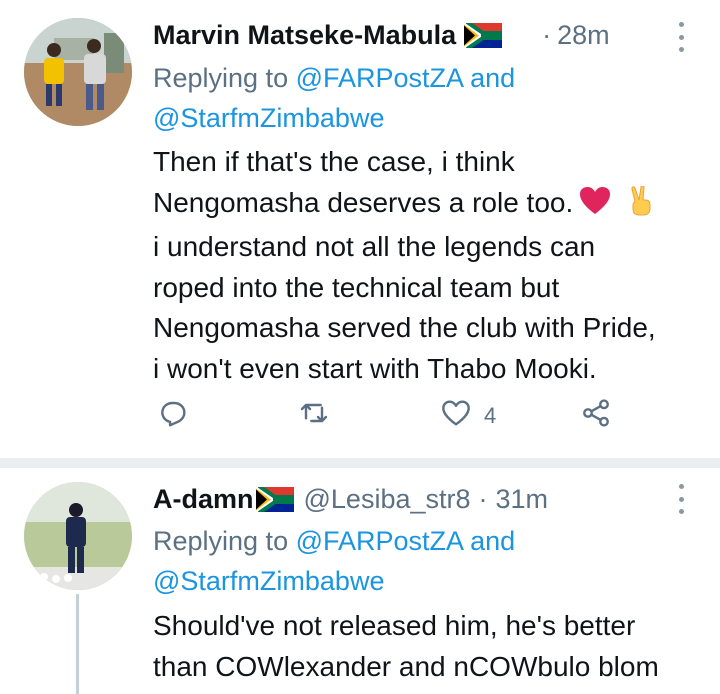 Image resolution: width=720 pixels, height=694 pixels. Describe the element at coordinates (423, 205) in the screenshot. I see `text-line: Nengomasha deserves a role too.` at that location.